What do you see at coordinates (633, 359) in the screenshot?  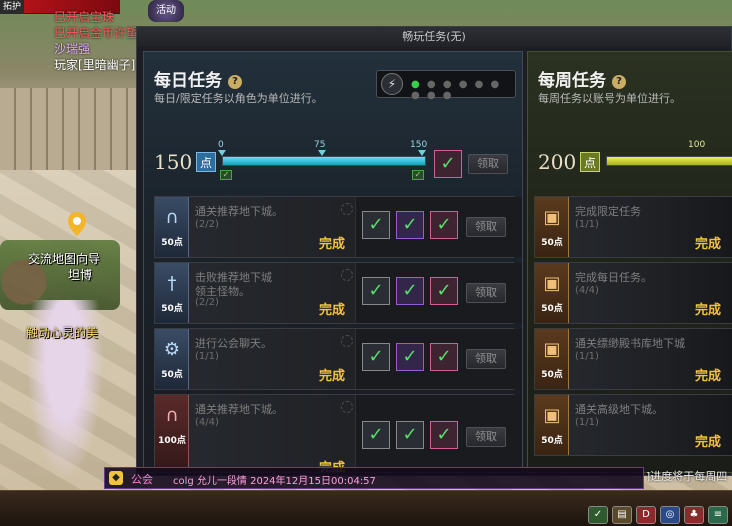 I see `weekly-task-3: ▣ 50点 通关缥缈殿书库地下城 (1/1) 完成` at bounding box center [633, 359].